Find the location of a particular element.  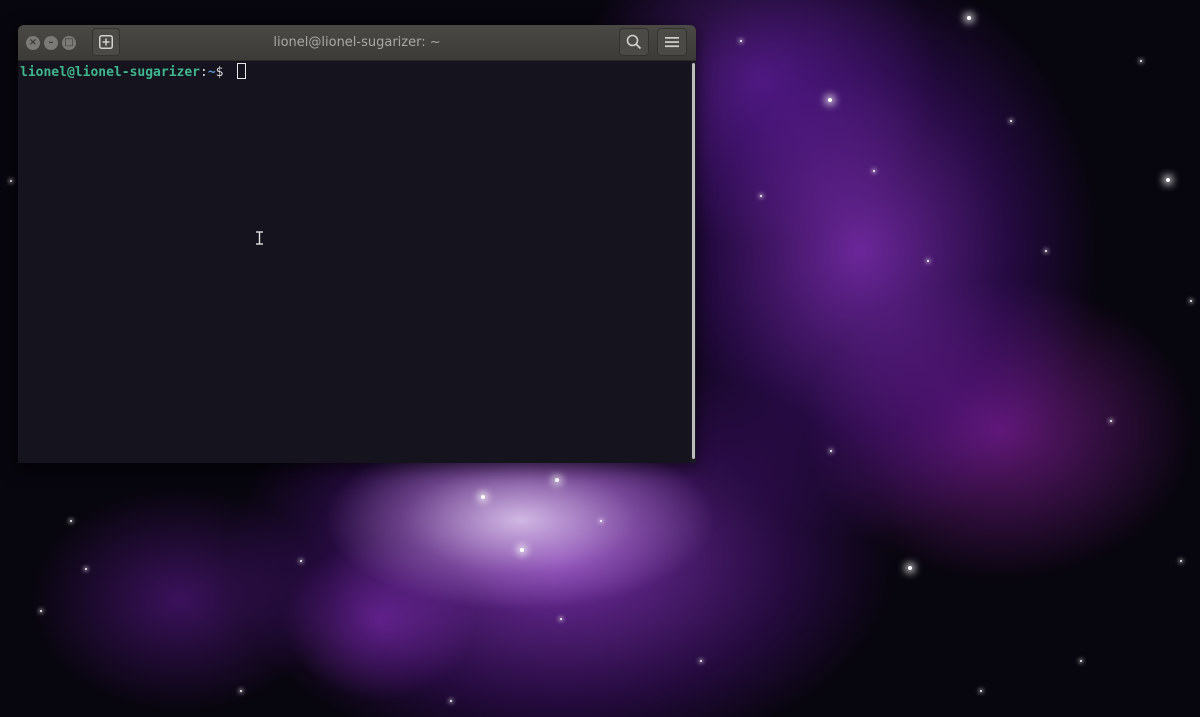

scrollbar-thumb is located at coordinates (693, 261).